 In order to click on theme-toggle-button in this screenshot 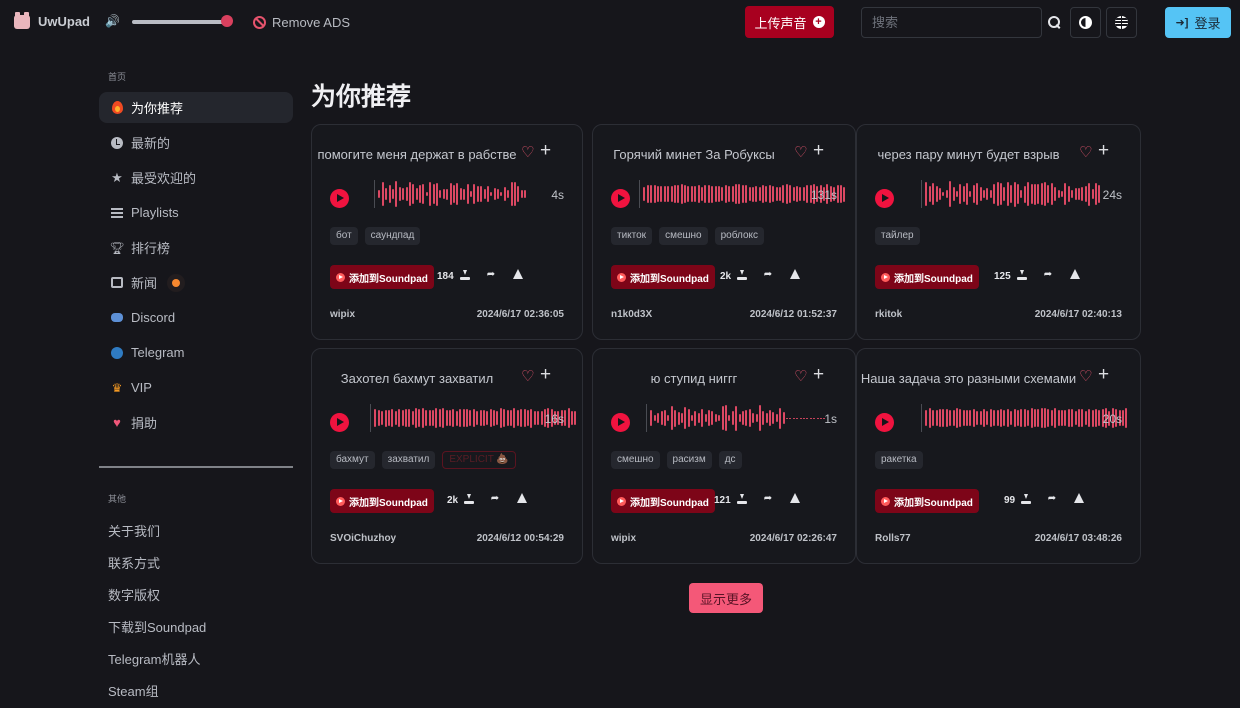, I will do `click(1085, 22)`.